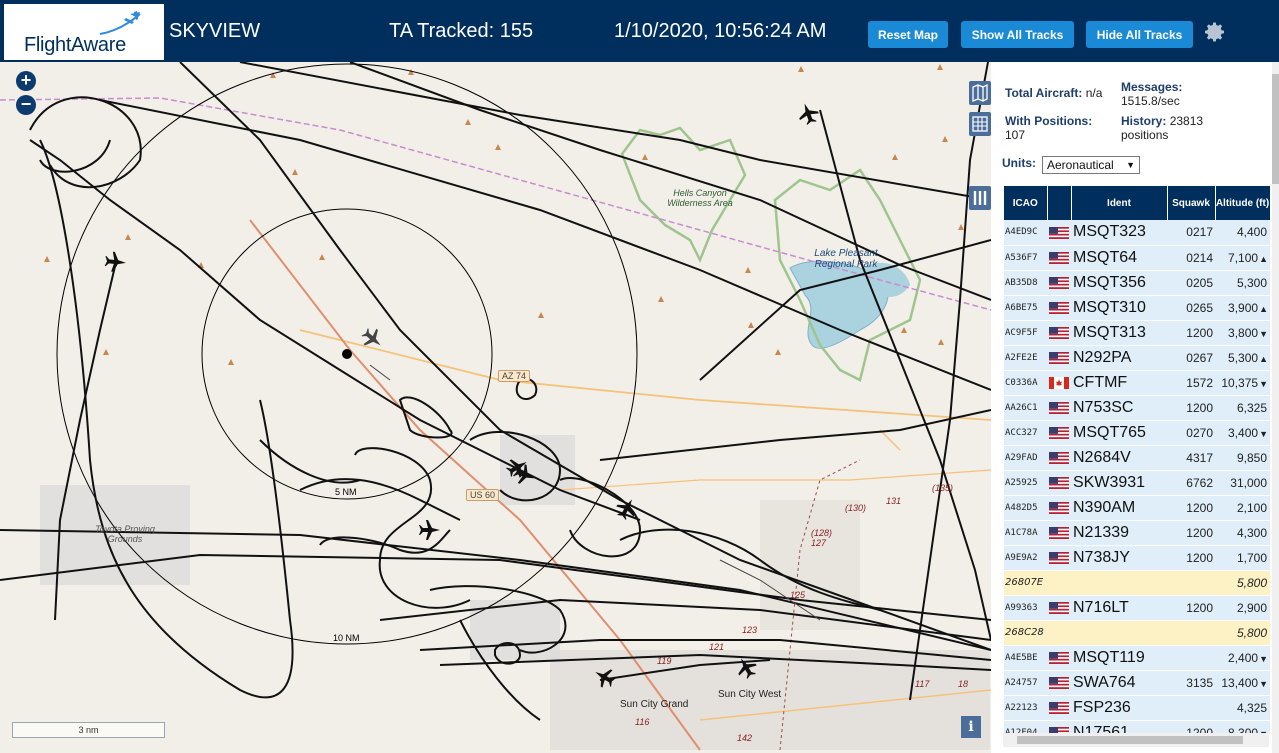 The image size is (1279, 753). Describe the element at coordinates (1119, 408) in the screenshot. I see `cell-ident: N753SC` at that location.